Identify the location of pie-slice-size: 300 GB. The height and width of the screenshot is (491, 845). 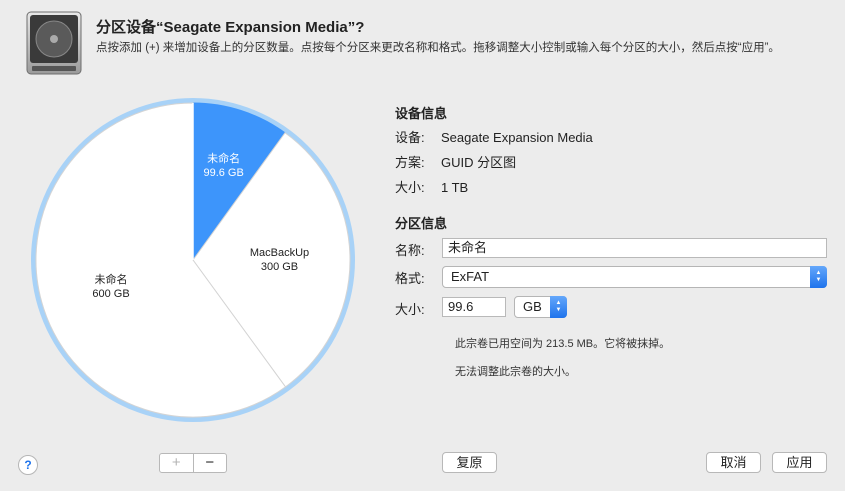
(279, 266).